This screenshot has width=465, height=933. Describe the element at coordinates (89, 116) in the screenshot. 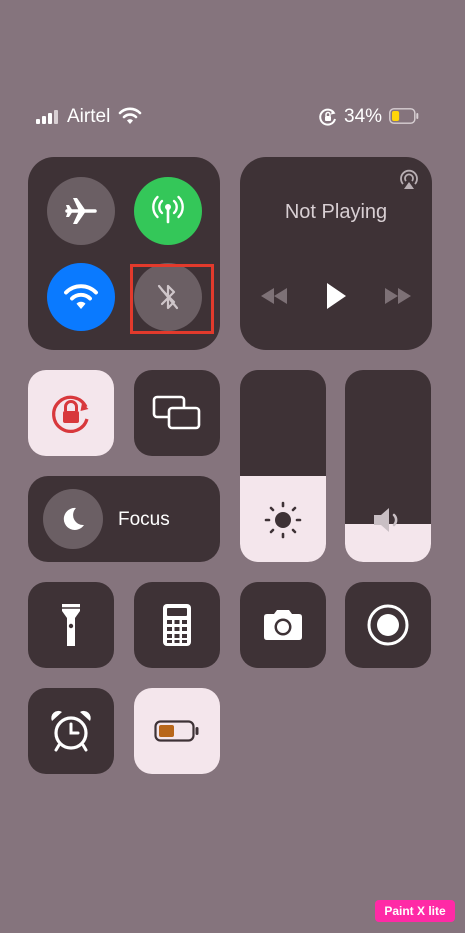

I see `carrier-name: Airtel` at that location.